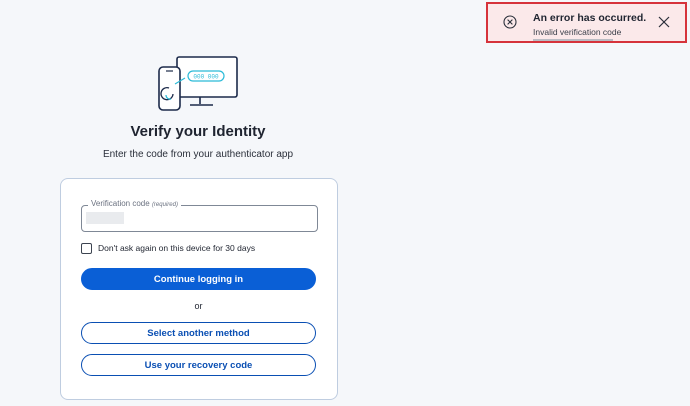  What do you see at coordinates (206, 77) in the screenshot?
I see `screen-code-text: 000 000` at bounding box center [206, 77].